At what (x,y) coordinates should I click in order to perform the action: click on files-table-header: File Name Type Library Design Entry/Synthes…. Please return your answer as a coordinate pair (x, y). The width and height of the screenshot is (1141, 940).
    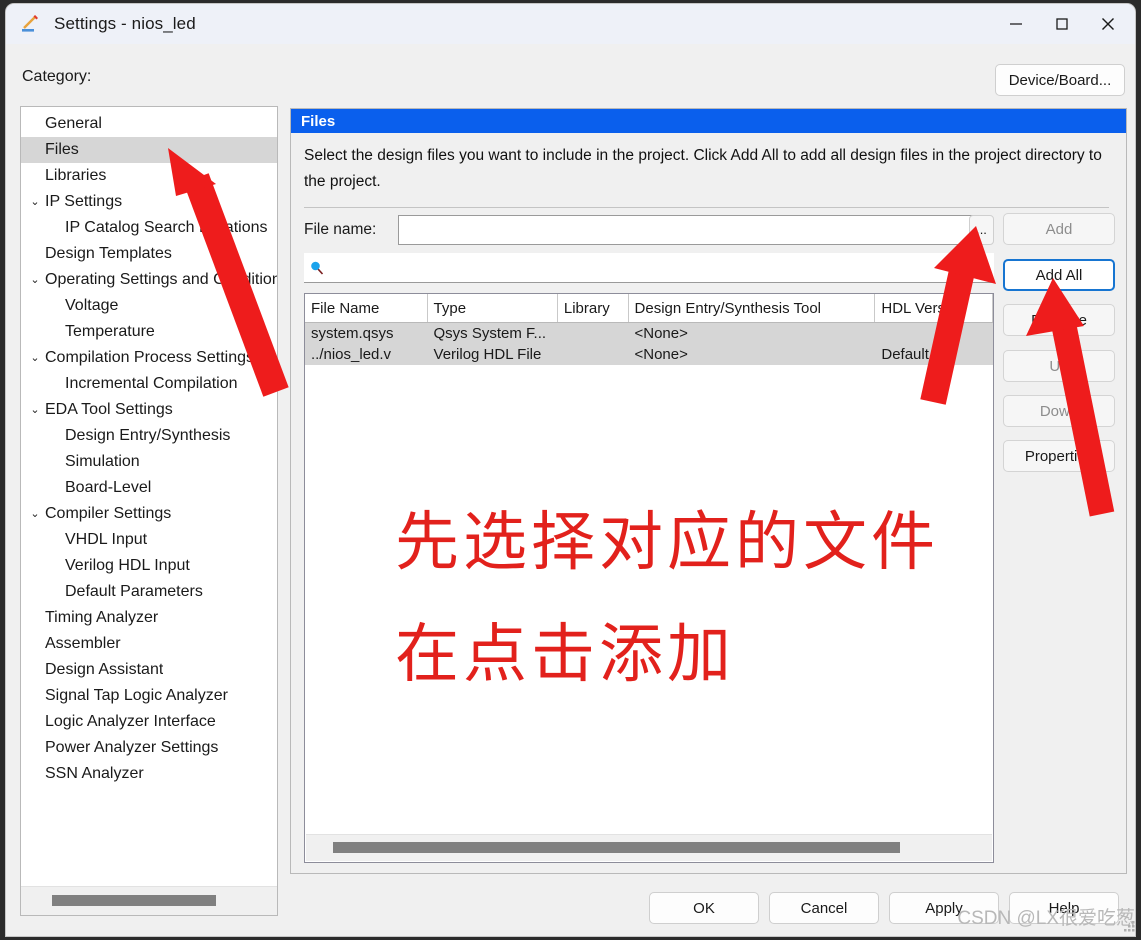
    Looking at the image, I should click on (649, 308).